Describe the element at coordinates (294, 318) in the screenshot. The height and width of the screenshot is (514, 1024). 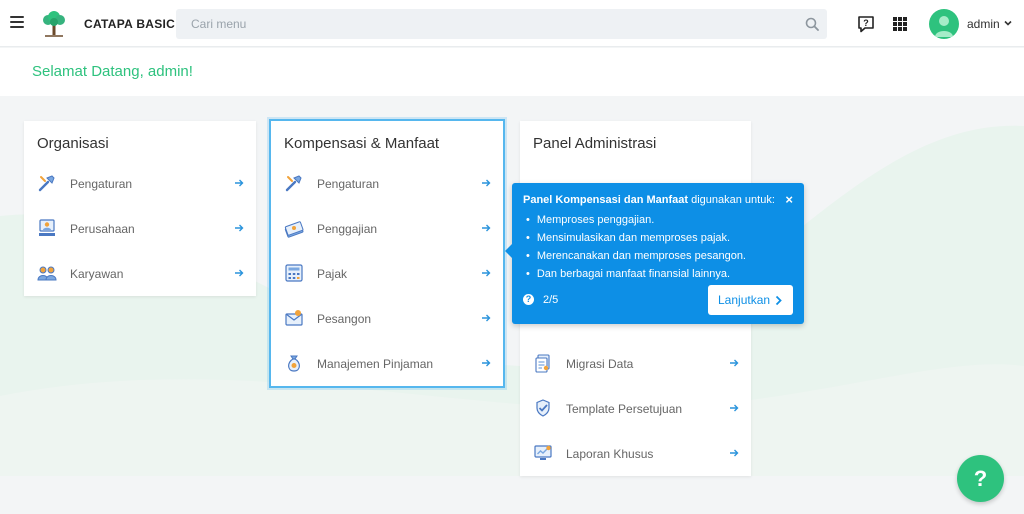
I see `severance-envelope-icon` at that location.